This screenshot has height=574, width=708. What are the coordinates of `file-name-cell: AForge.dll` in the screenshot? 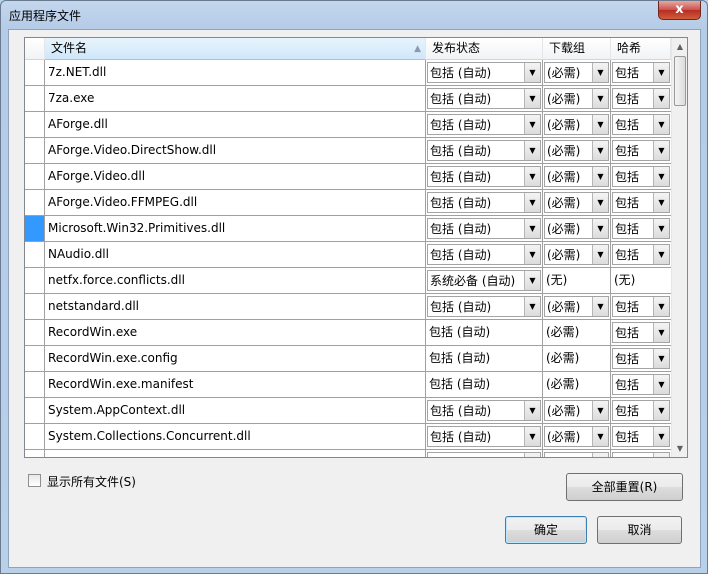 It's located at (235, 125).